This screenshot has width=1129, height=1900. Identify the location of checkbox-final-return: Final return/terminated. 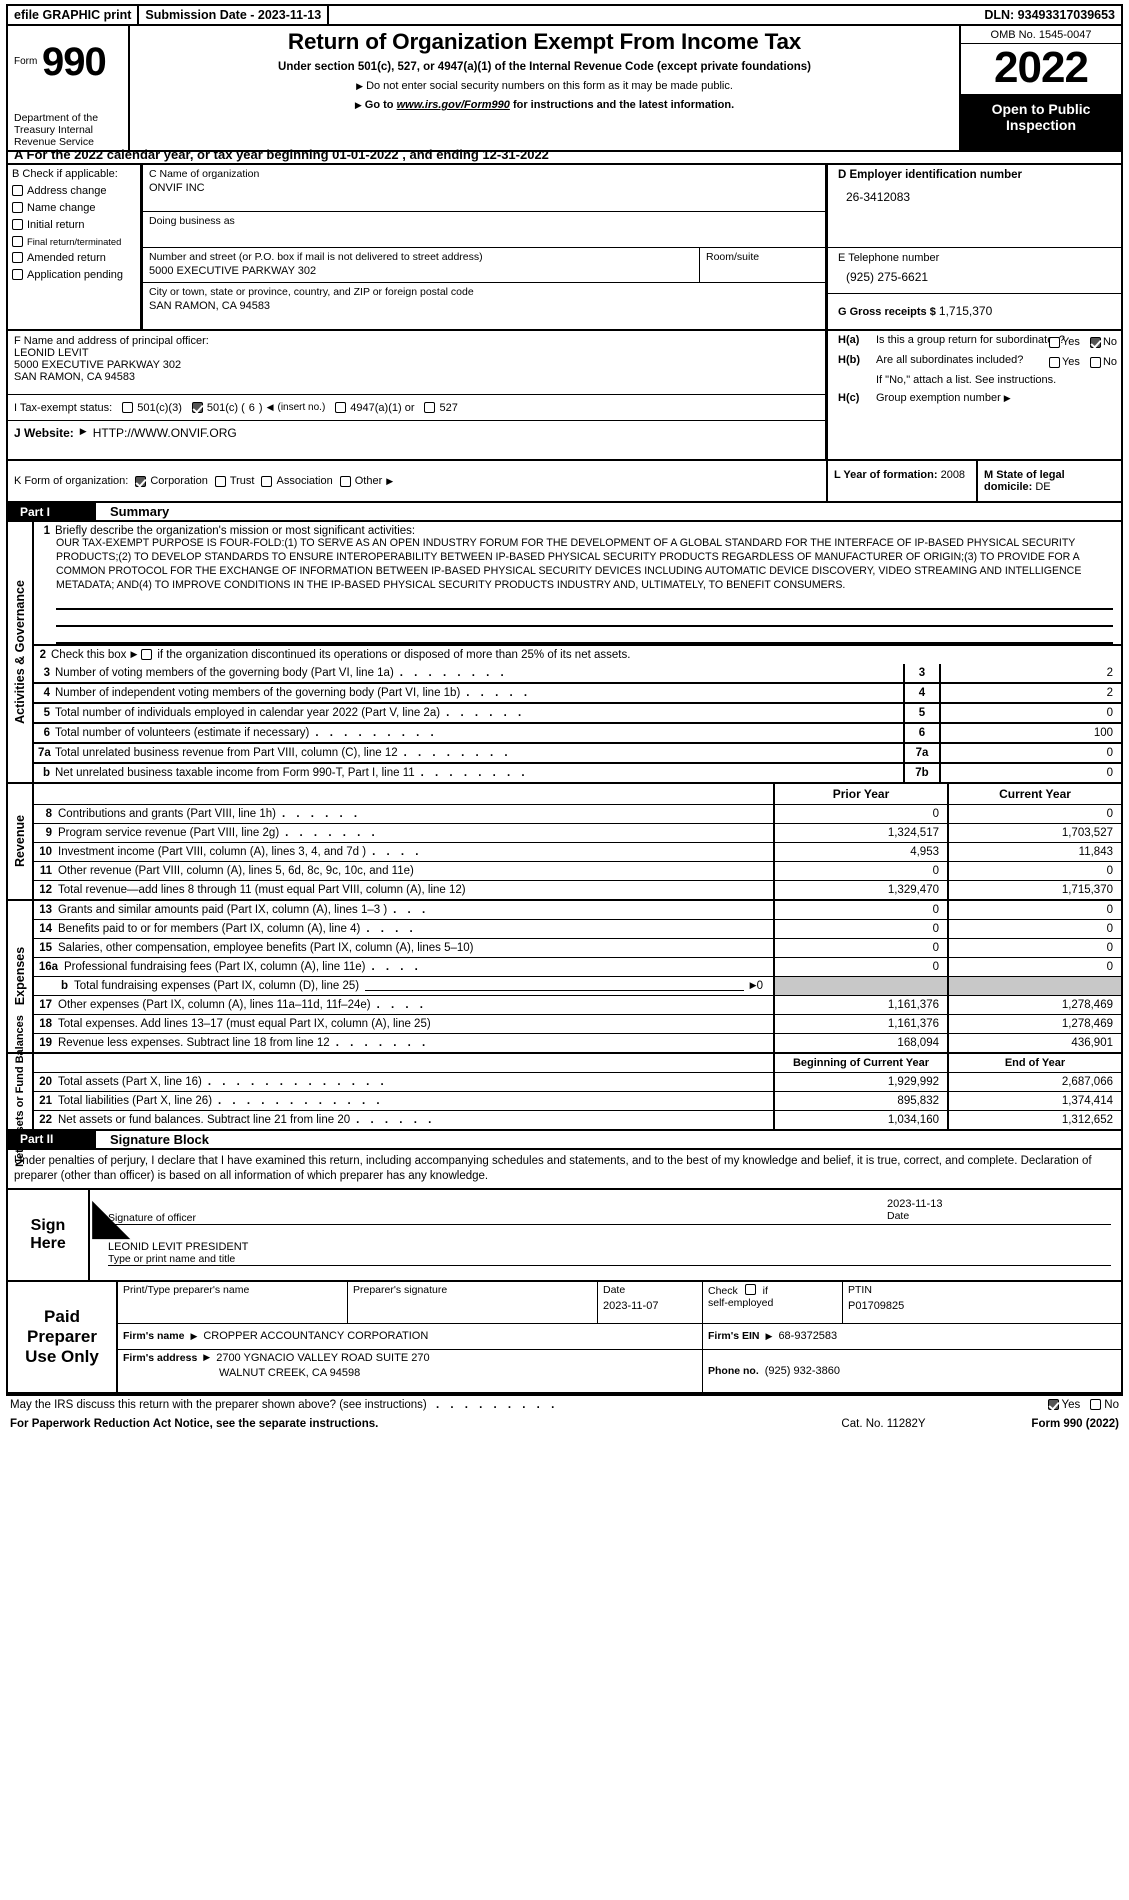
(74, 241).